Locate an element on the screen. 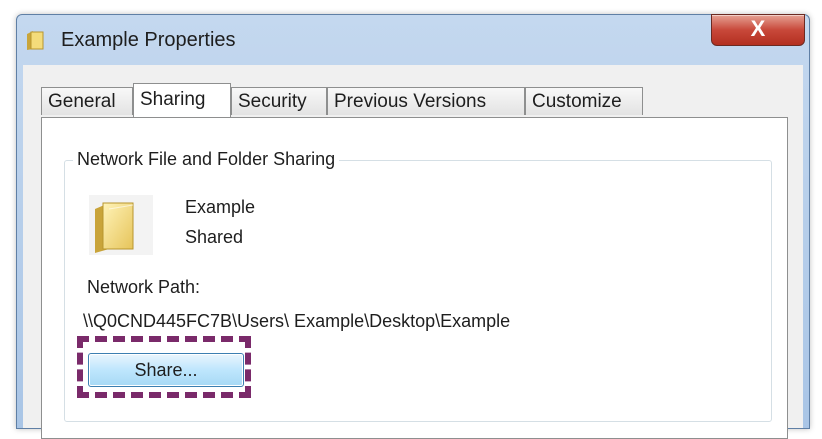 Image resolution: width=822 pixels, height=439 pixels. network-path-label: Network Path: is located at coordinates (144, 287).